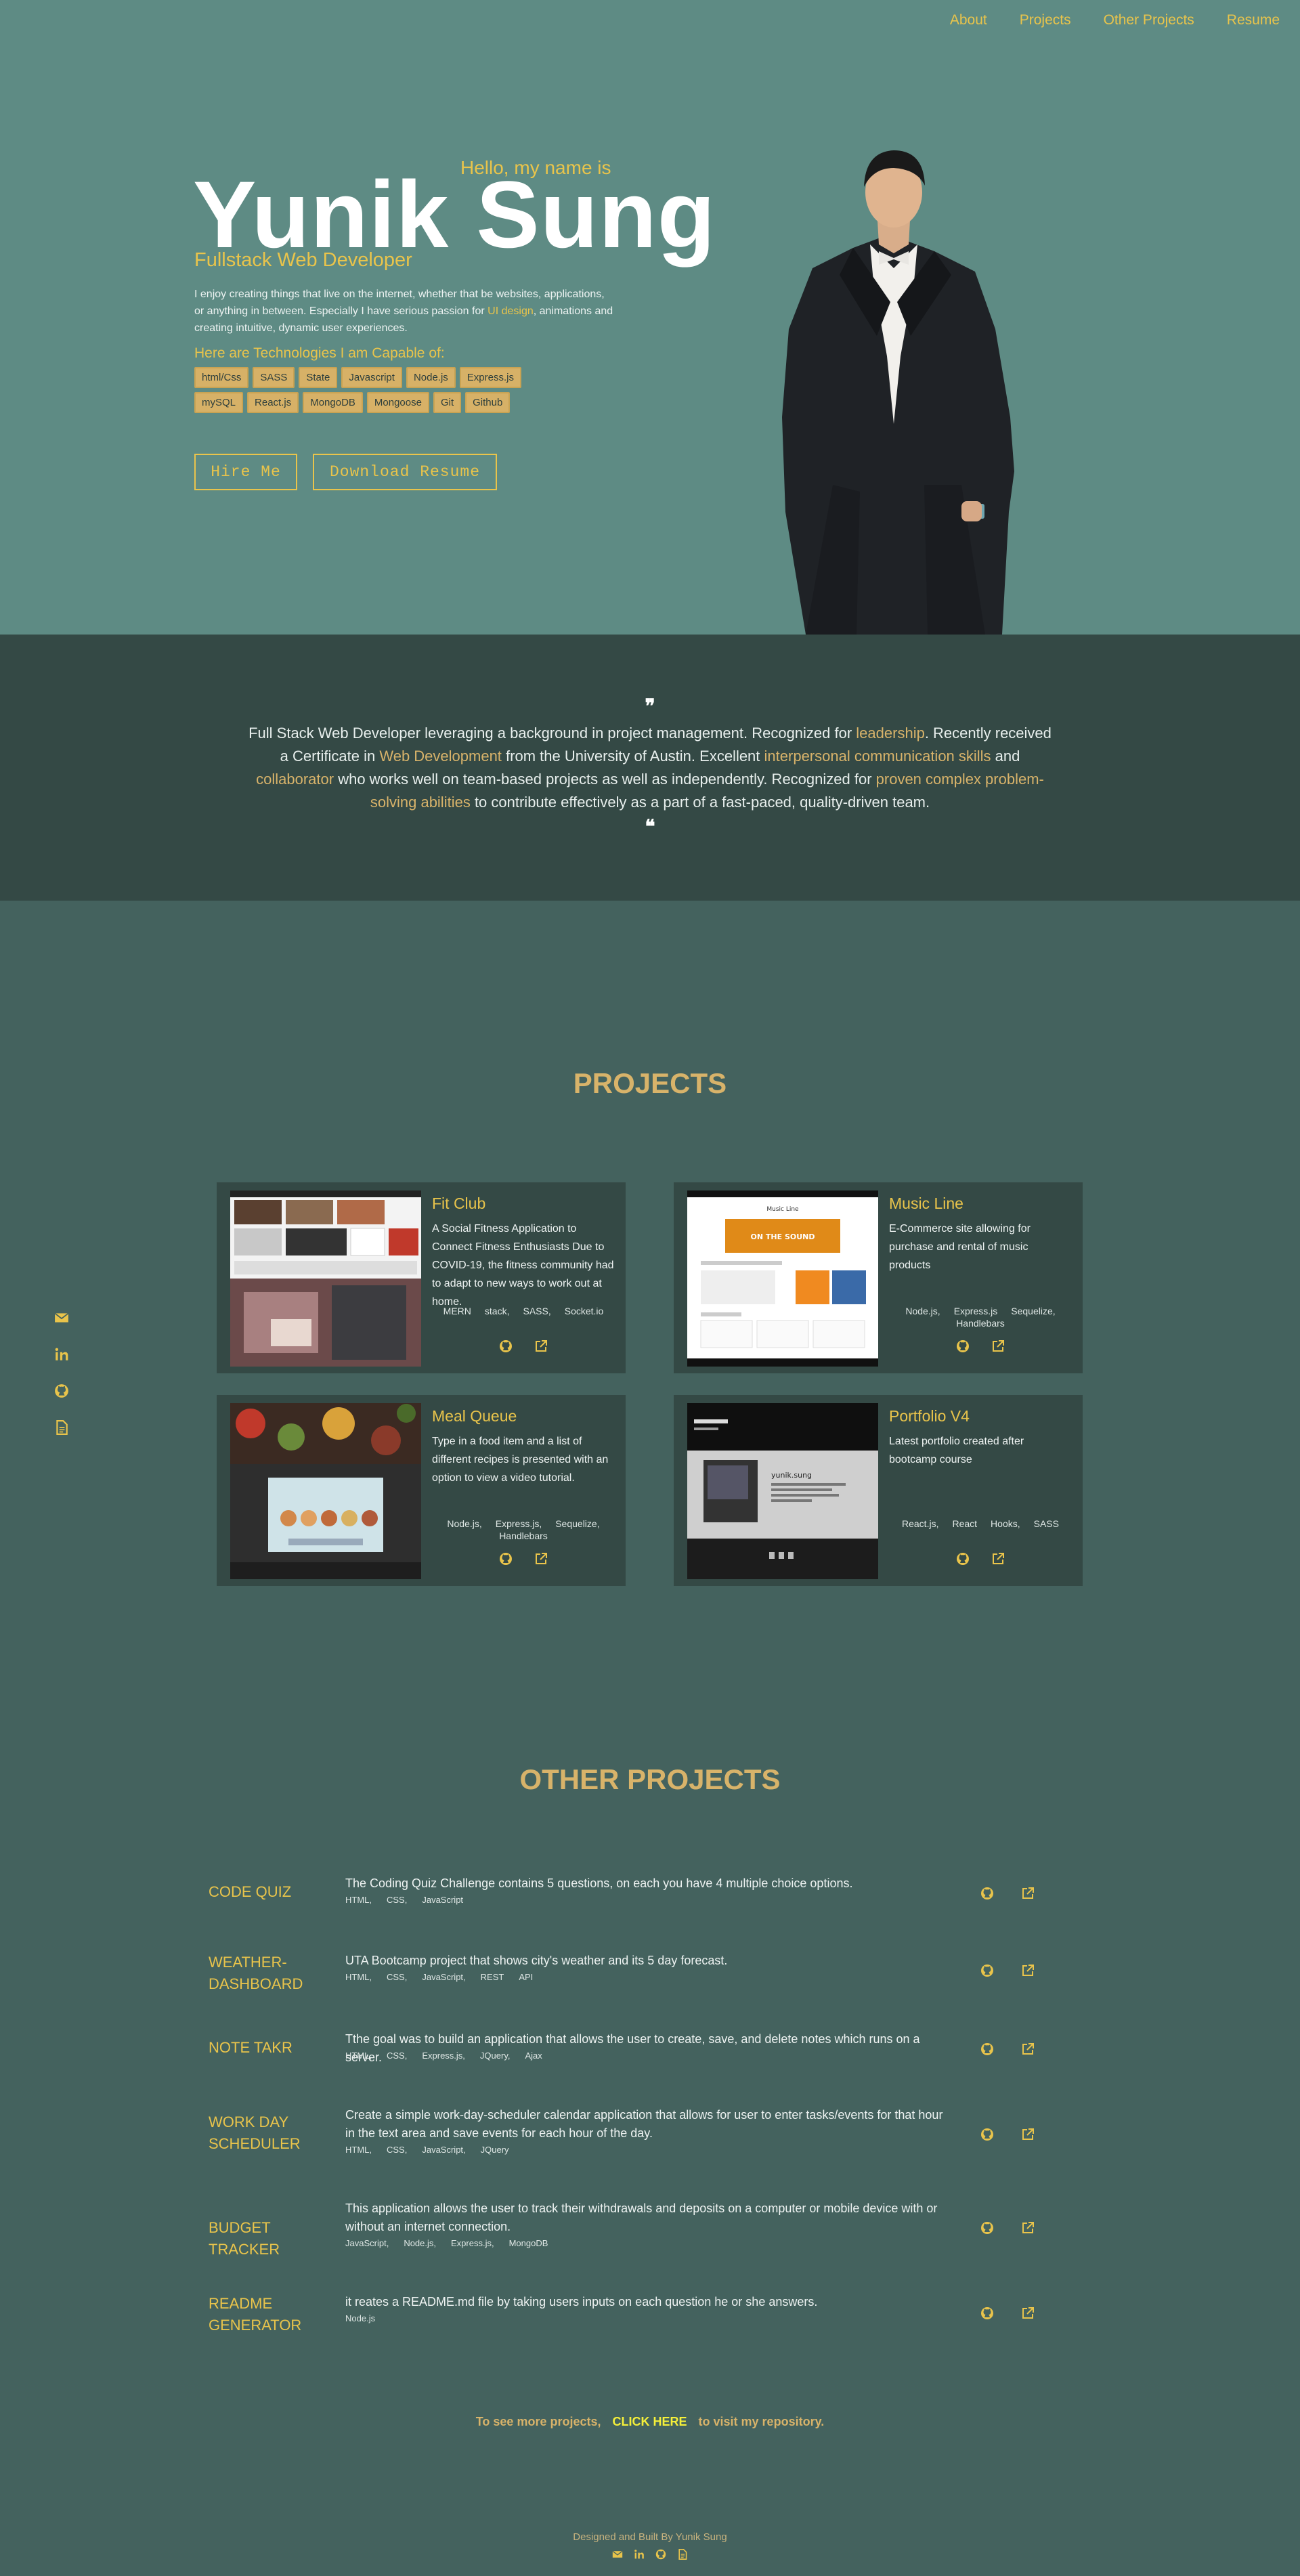 The width and height of the screenshot is (1300, 2576). I want to click on project-tag: Node.js,, so click(465, 1523).